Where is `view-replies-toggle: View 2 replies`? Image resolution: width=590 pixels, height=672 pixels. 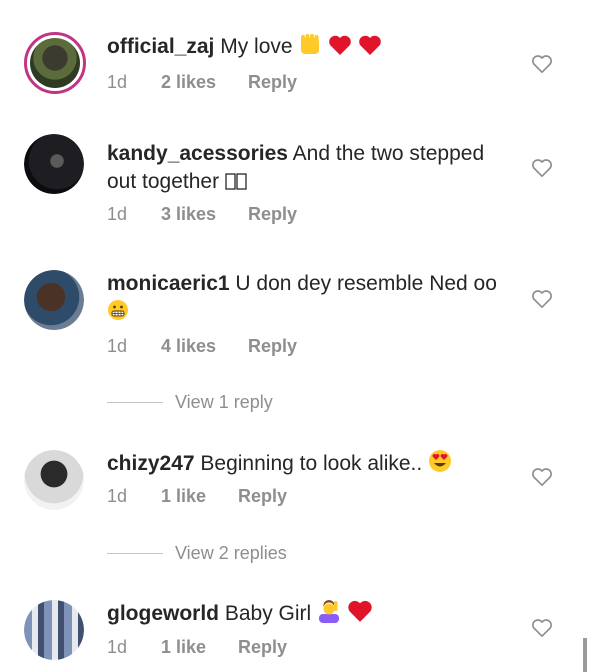 view-replies-toggle: View 2 replies is located at coordinates (197, 553).